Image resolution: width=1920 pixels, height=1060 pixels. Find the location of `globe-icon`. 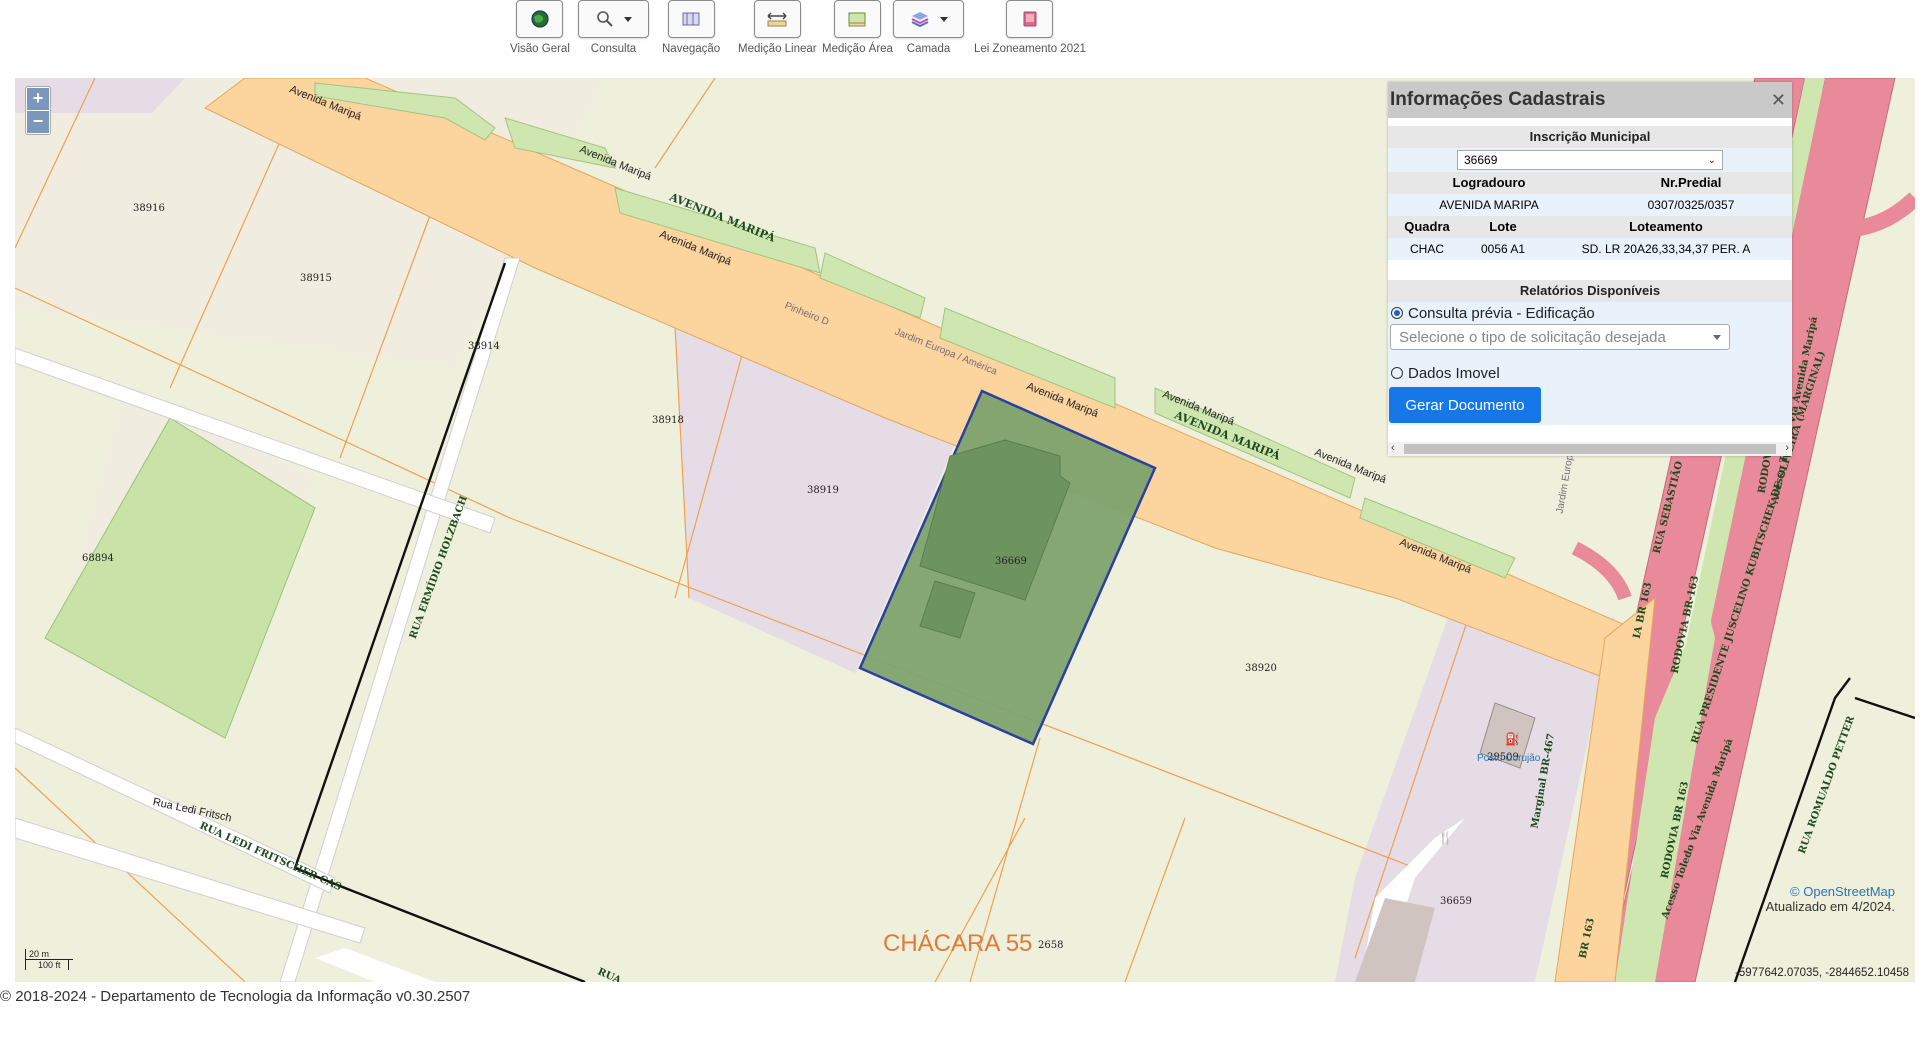

globe-icon is located at coordinates (540, 19).